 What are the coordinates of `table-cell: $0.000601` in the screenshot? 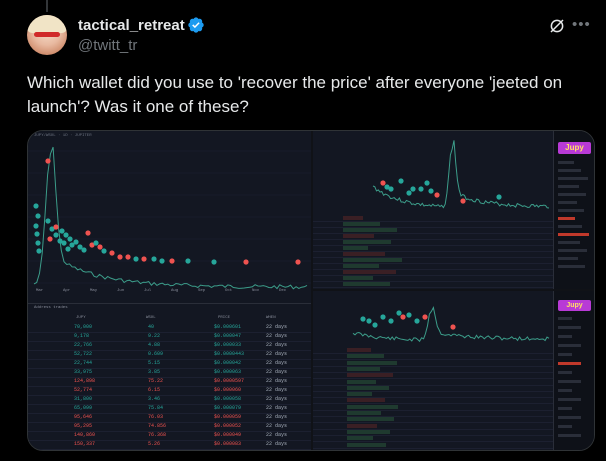 It's located at (228, 327).